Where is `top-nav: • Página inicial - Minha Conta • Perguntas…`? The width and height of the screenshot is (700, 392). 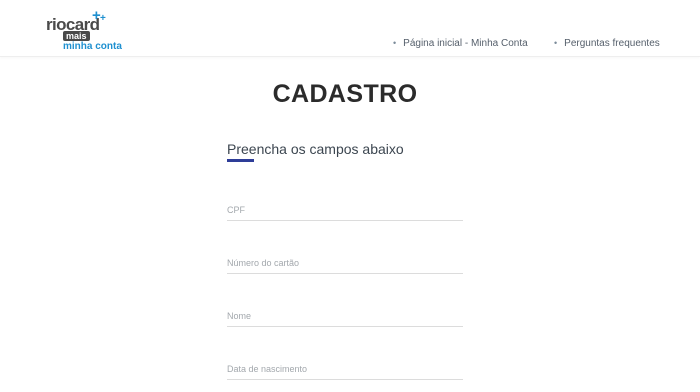
top-nav: • Página inicial - Minha Conta • Perguntas… is located at coordinates (350, 45).